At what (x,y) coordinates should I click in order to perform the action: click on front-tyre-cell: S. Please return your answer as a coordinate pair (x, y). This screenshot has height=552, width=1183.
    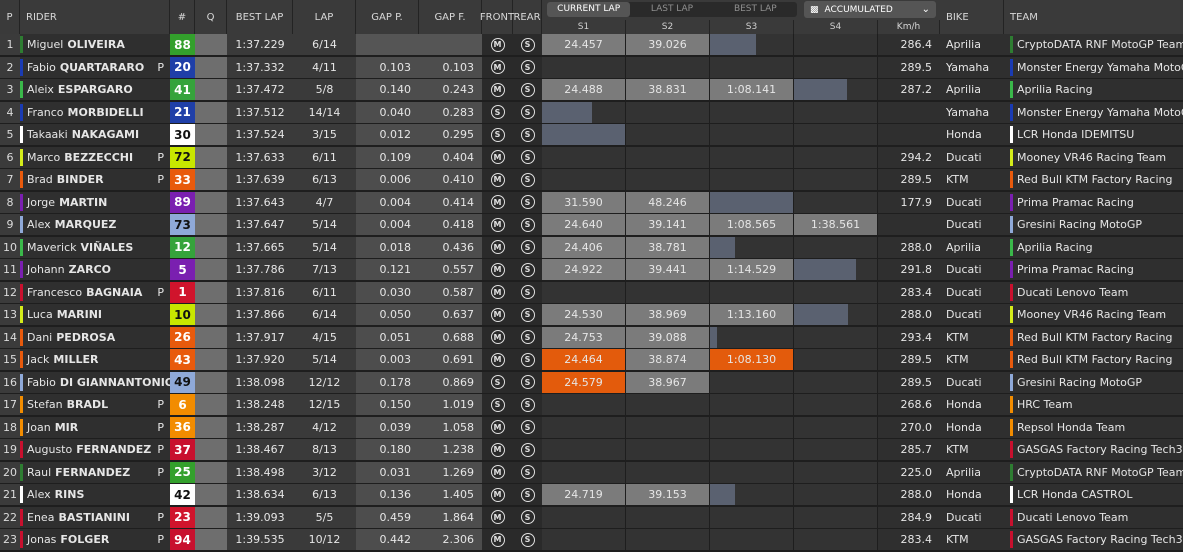
    Looking at the image, I should click on (497, 382).